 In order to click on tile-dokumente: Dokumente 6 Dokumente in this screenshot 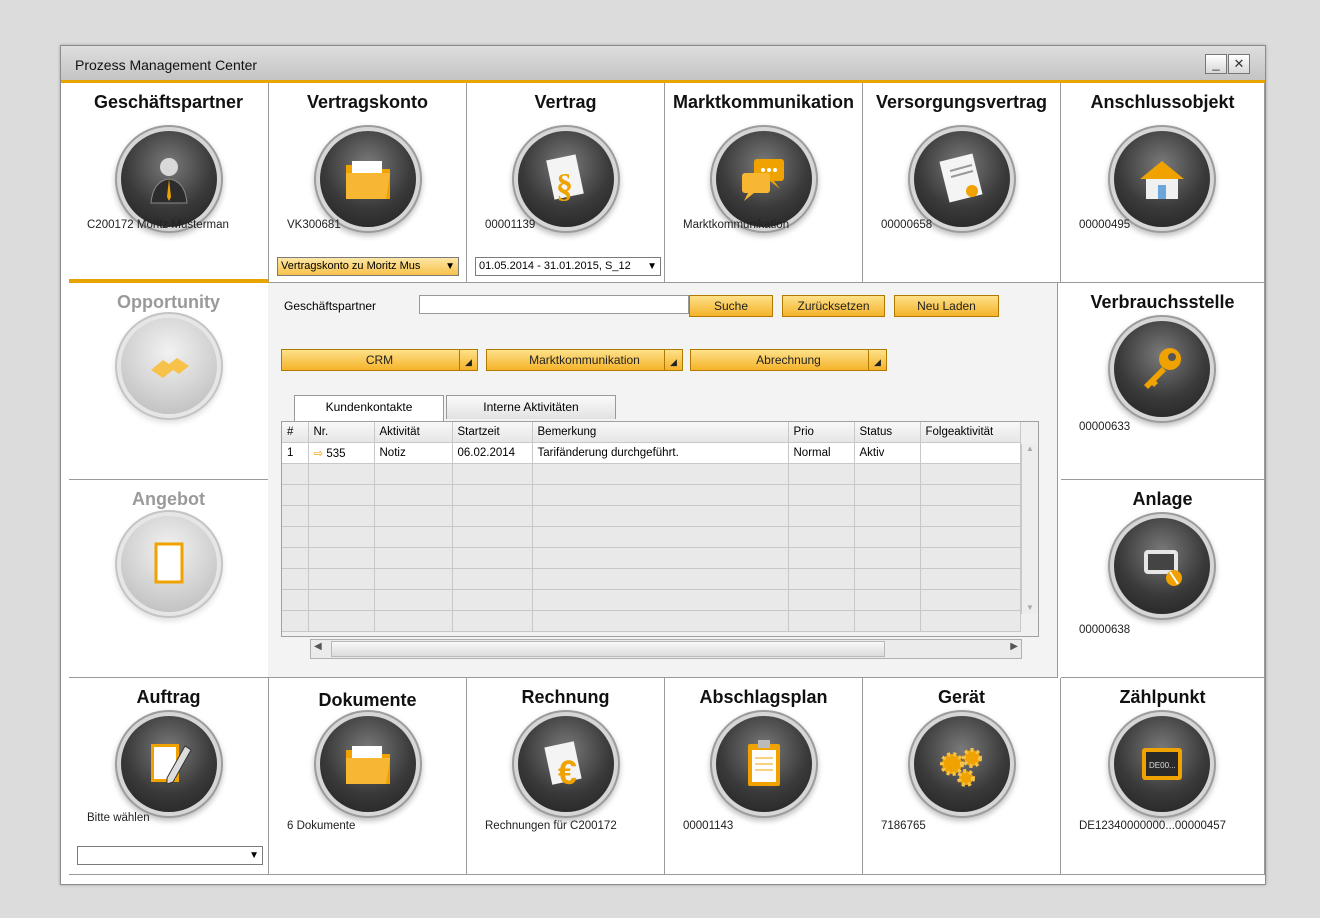, I will do `click(368, 776)`.